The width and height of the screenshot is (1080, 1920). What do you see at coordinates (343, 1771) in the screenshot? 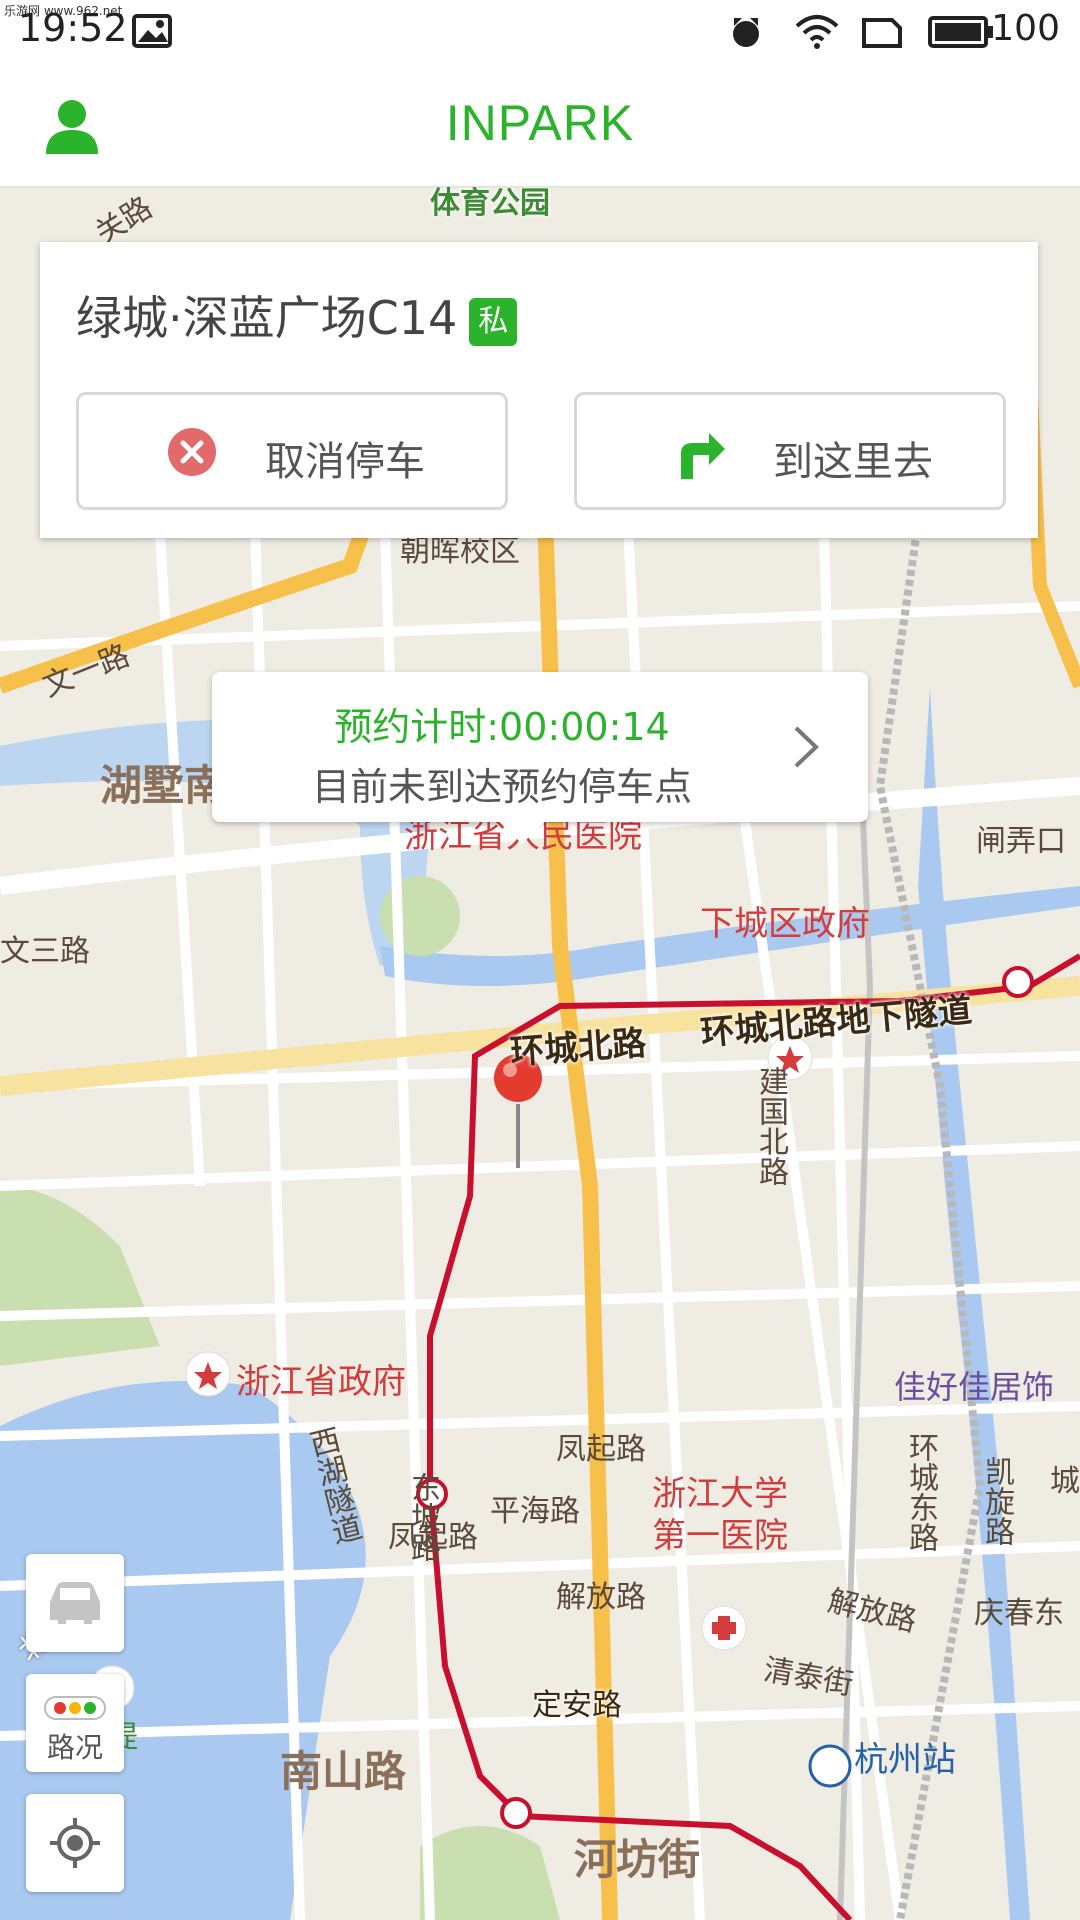
I see `map-label-nanshan: 南山路` at bounding box center [343, 1771].